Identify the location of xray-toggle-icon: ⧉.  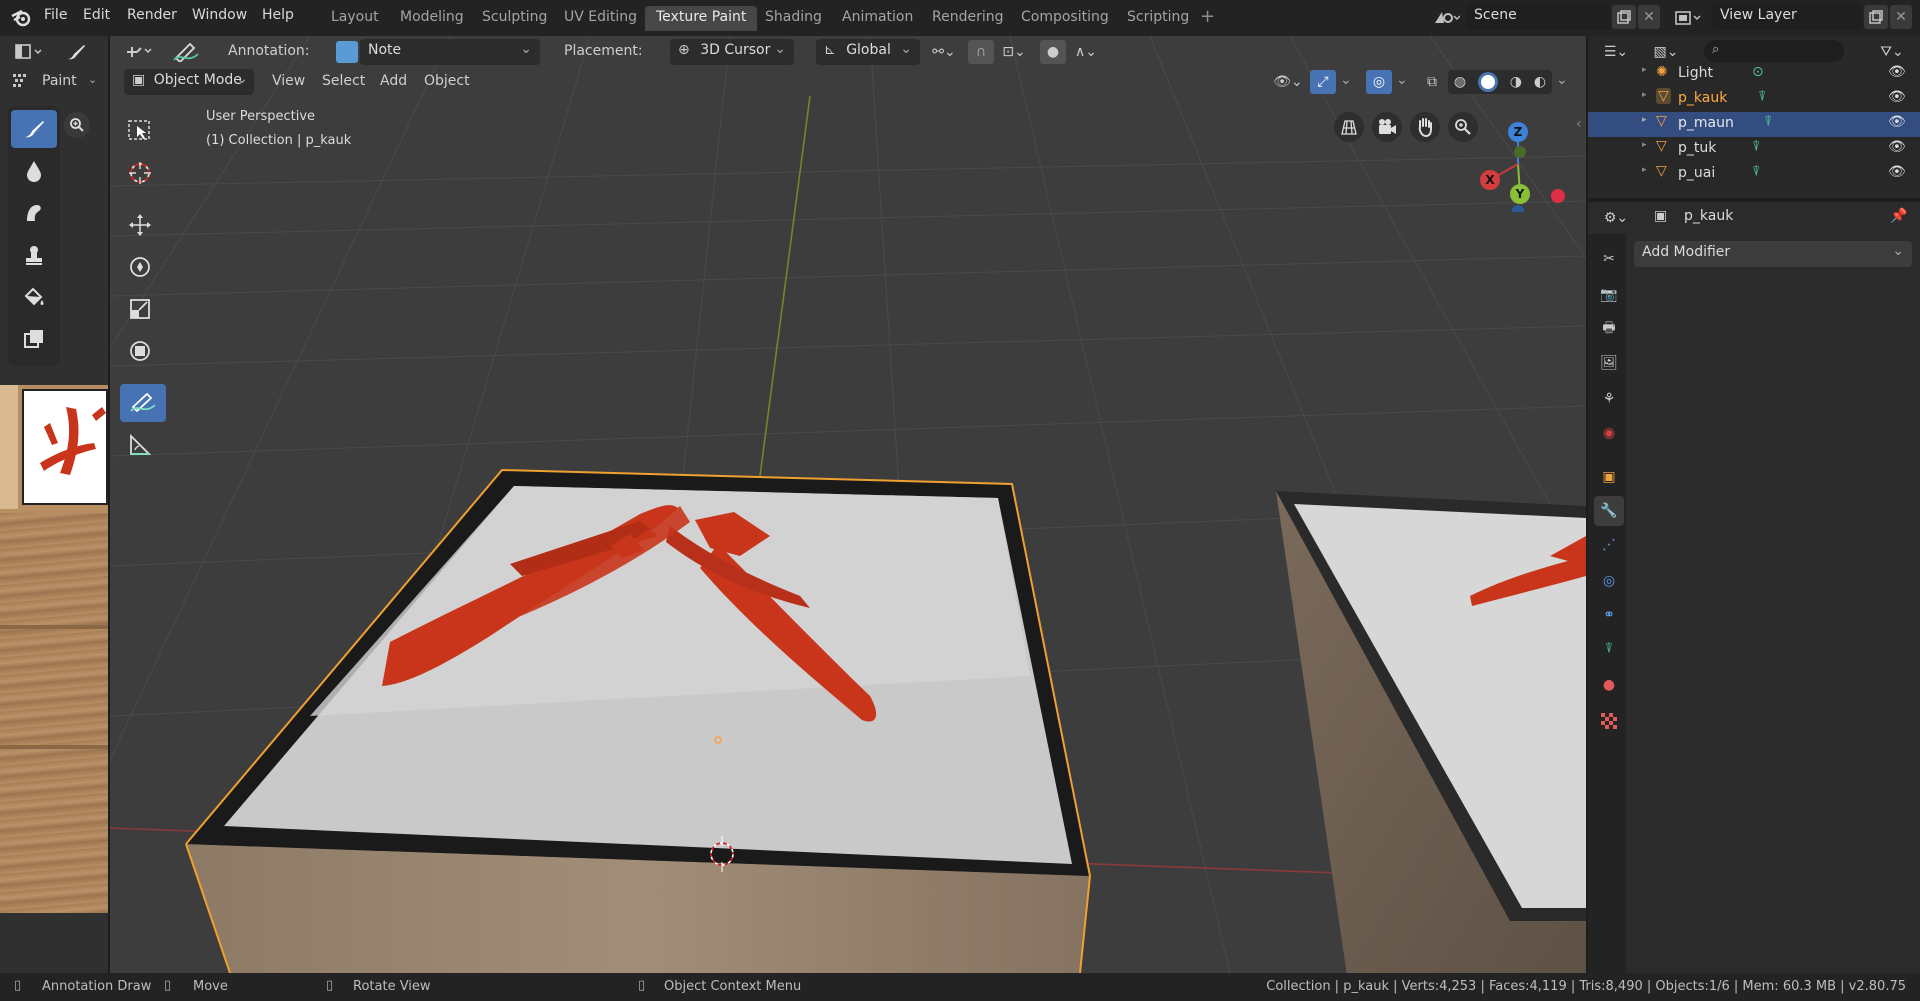
(1432, 82).